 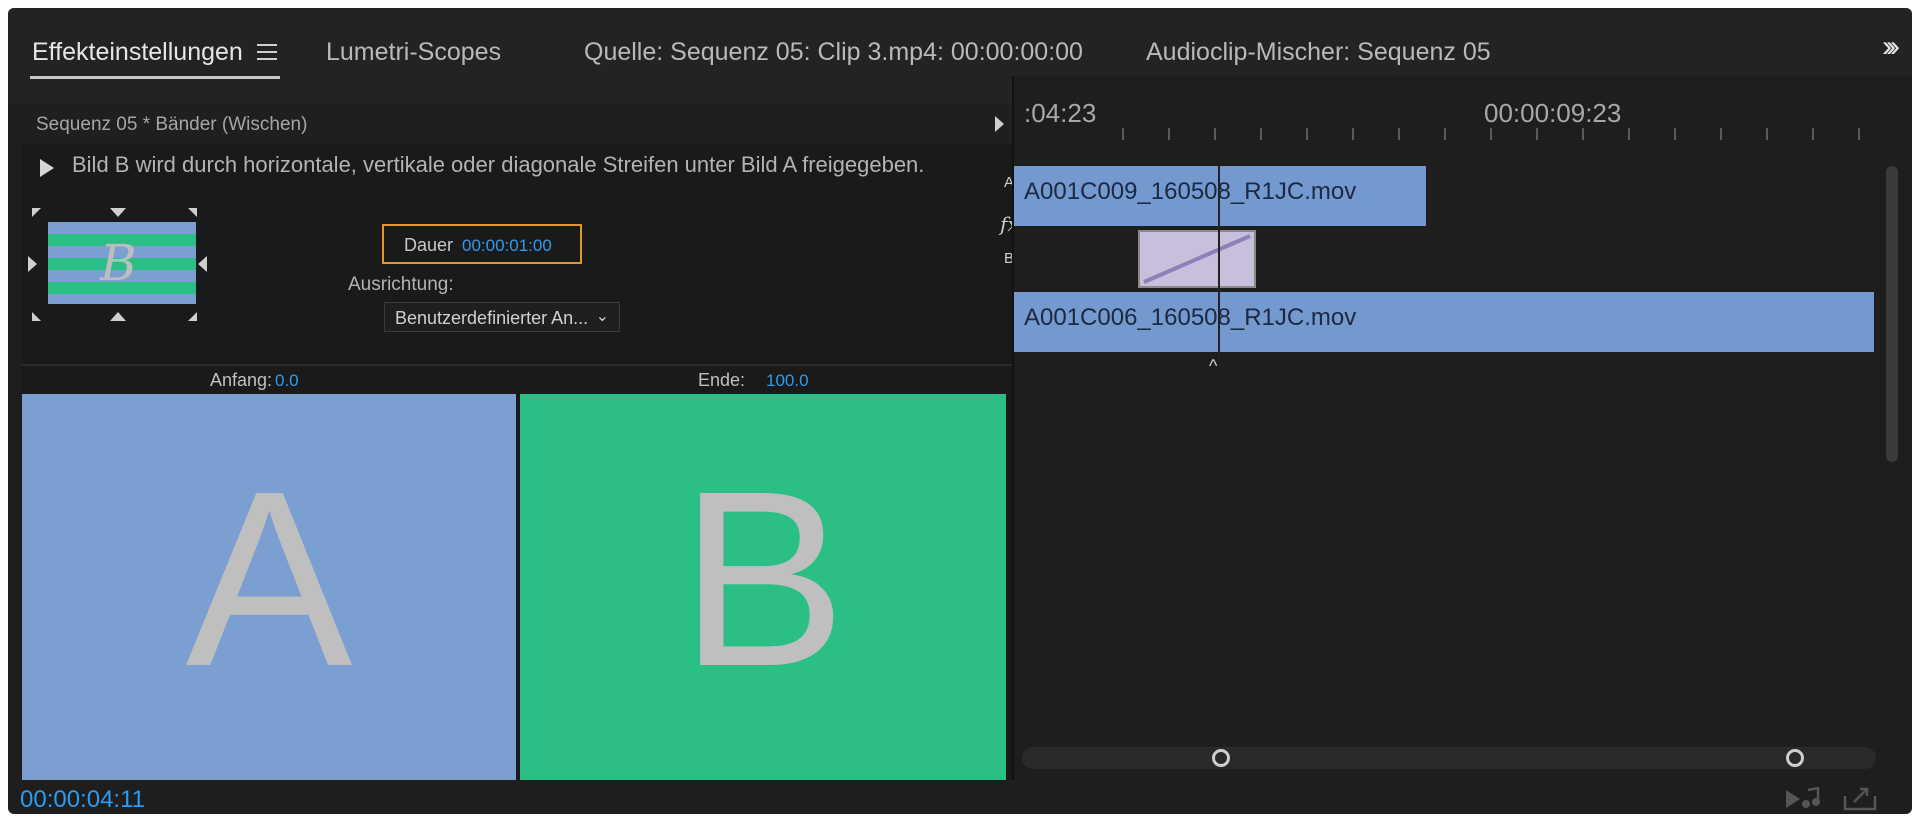 What do you see at coordinates (1190, 191) in the screenshot?
I see `clip-a-name: A001C009_160508_R1JC.mov` at bounding box center [1190, 191].